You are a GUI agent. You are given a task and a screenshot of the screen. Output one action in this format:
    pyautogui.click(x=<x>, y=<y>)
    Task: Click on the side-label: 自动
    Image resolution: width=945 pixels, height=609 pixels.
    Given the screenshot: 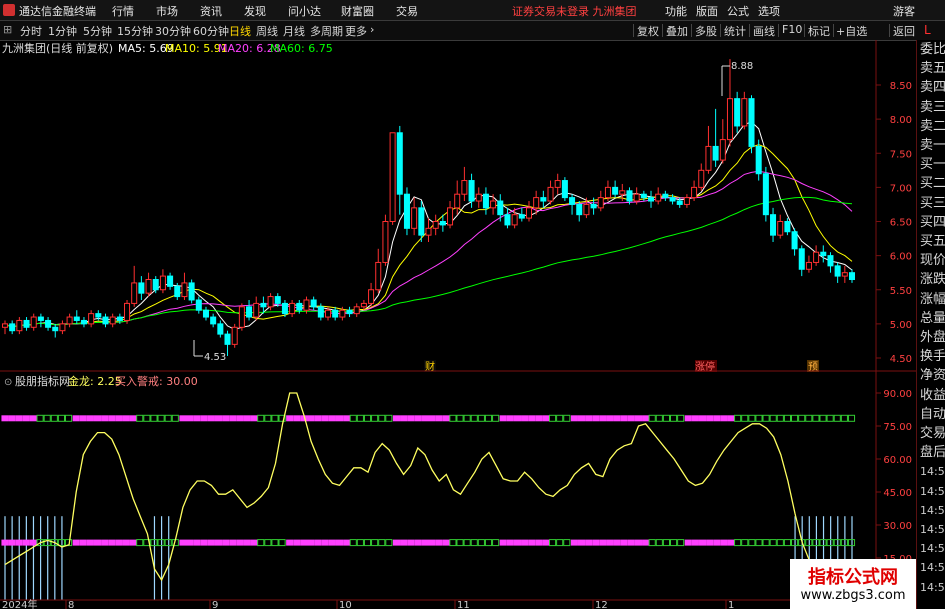 What is the action you would take?
    pyautogui.click(x=932, y=414)
    